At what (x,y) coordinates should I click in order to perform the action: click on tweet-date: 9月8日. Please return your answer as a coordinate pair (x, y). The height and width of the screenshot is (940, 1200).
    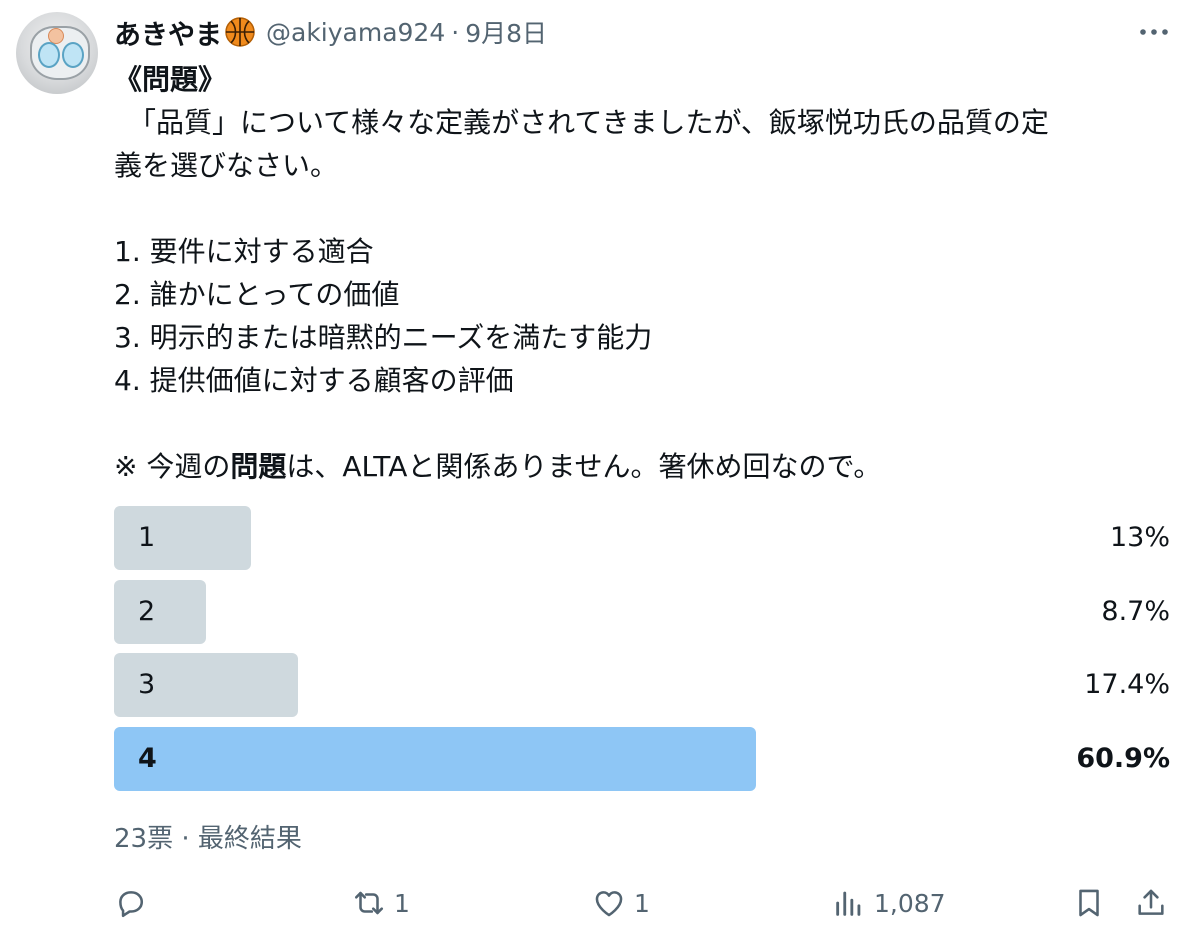
    Looking at the image, I should click on (506, 32).